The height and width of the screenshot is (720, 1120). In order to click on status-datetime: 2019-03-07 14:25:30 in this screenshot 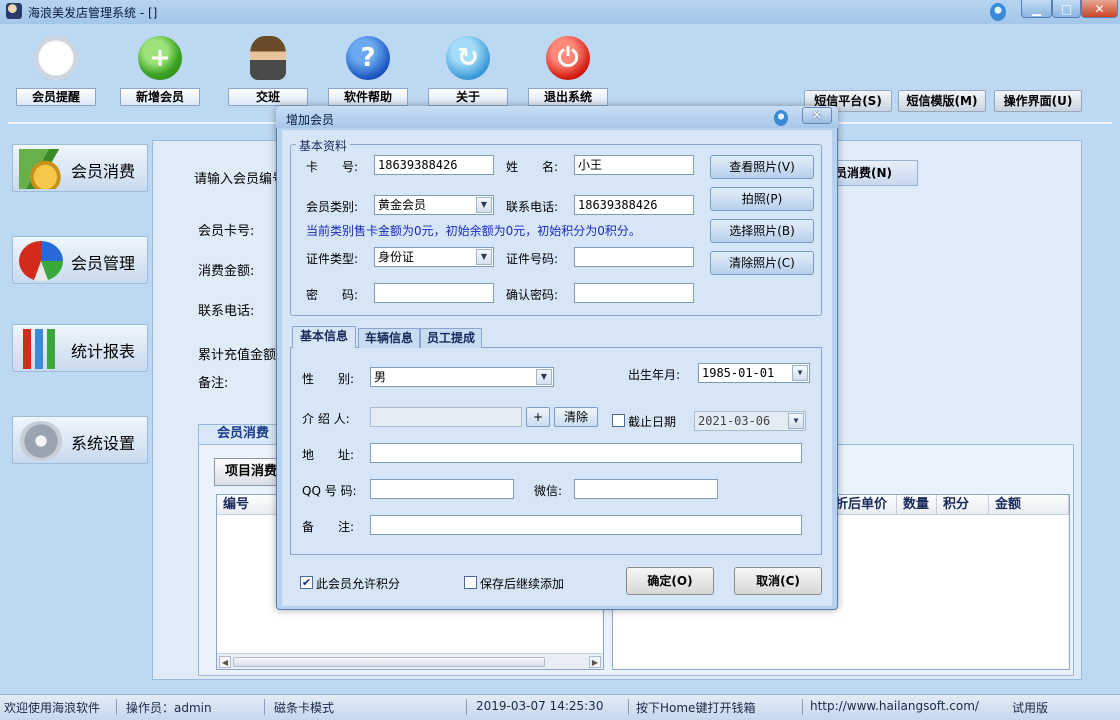, I will do `click(540, 706)`.